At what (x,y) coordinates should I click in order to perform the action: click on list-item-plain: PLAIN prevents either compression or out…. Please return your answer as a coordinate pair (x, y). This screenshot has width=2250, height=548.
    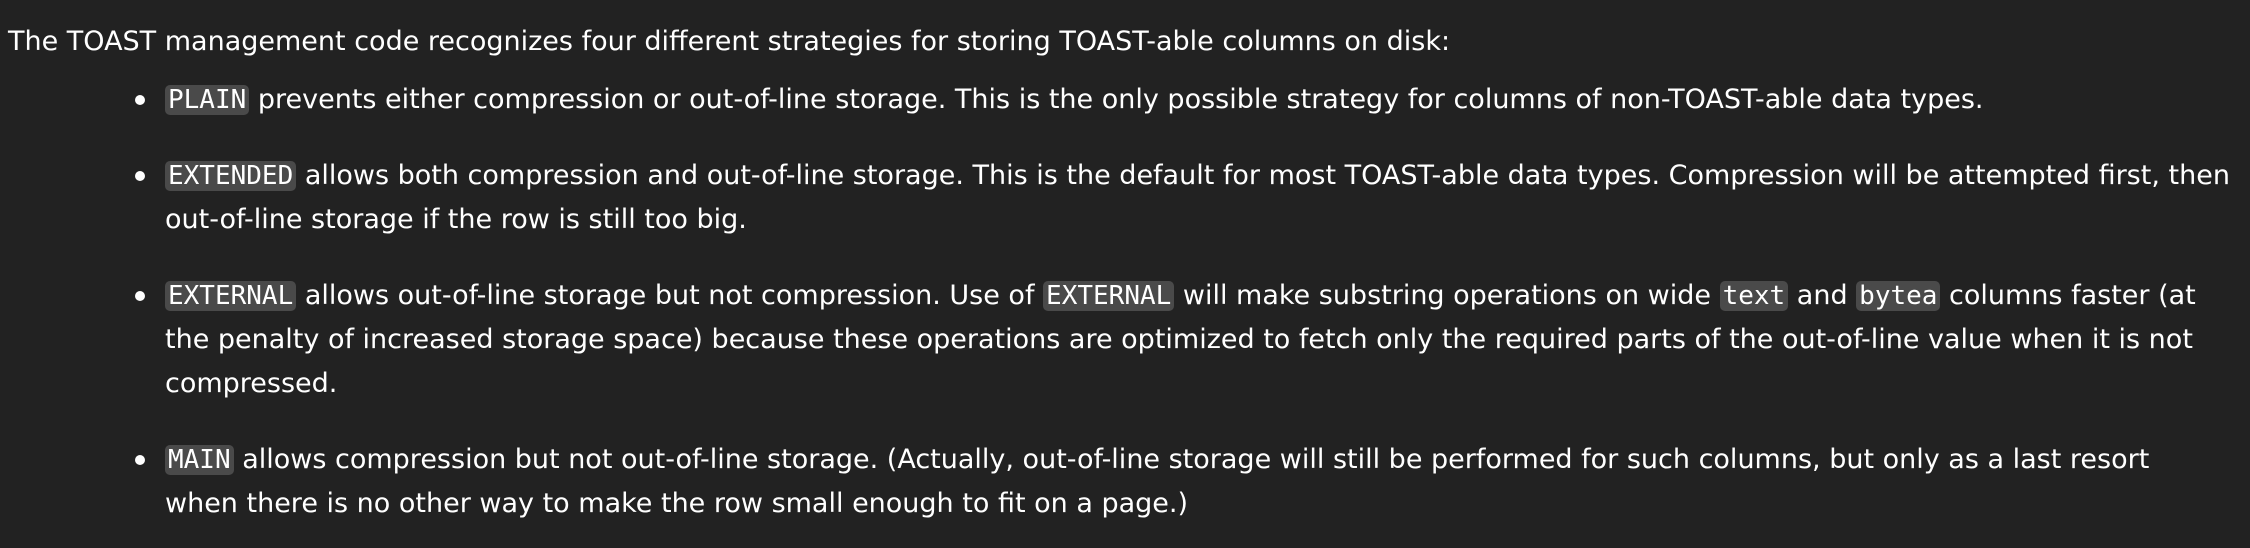
    Looking at the image, I should click on (1182, 100).